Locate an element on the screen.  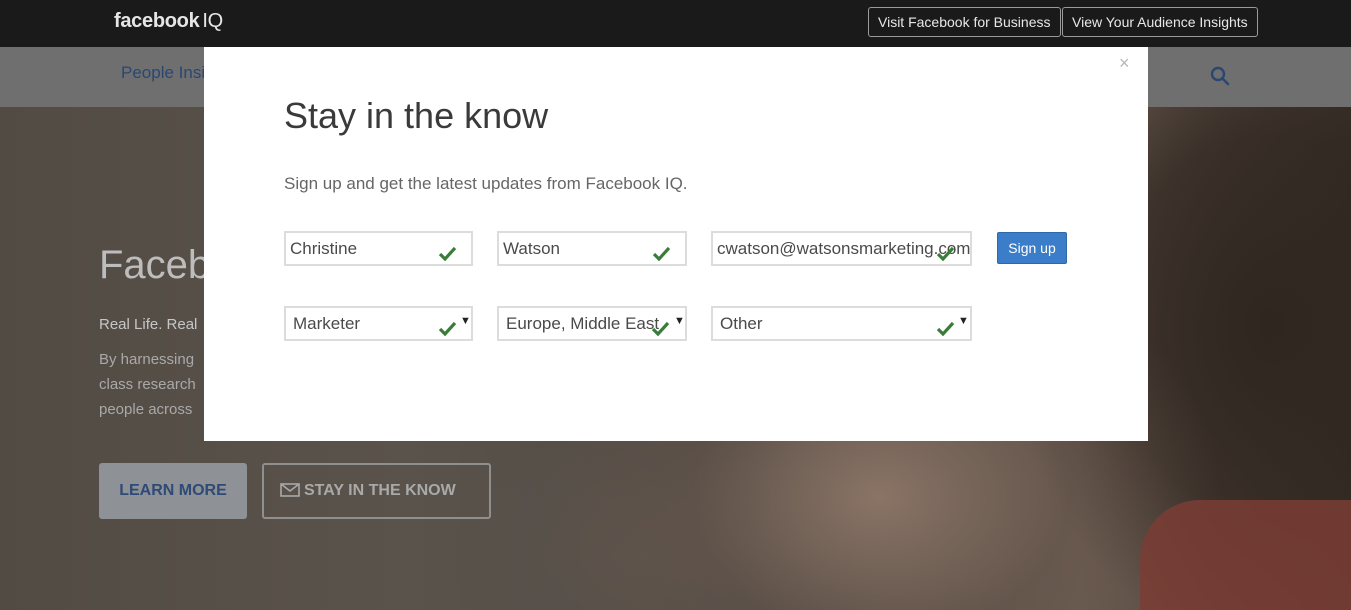
hero-title: Faceb is located at coordinates (155, 265).